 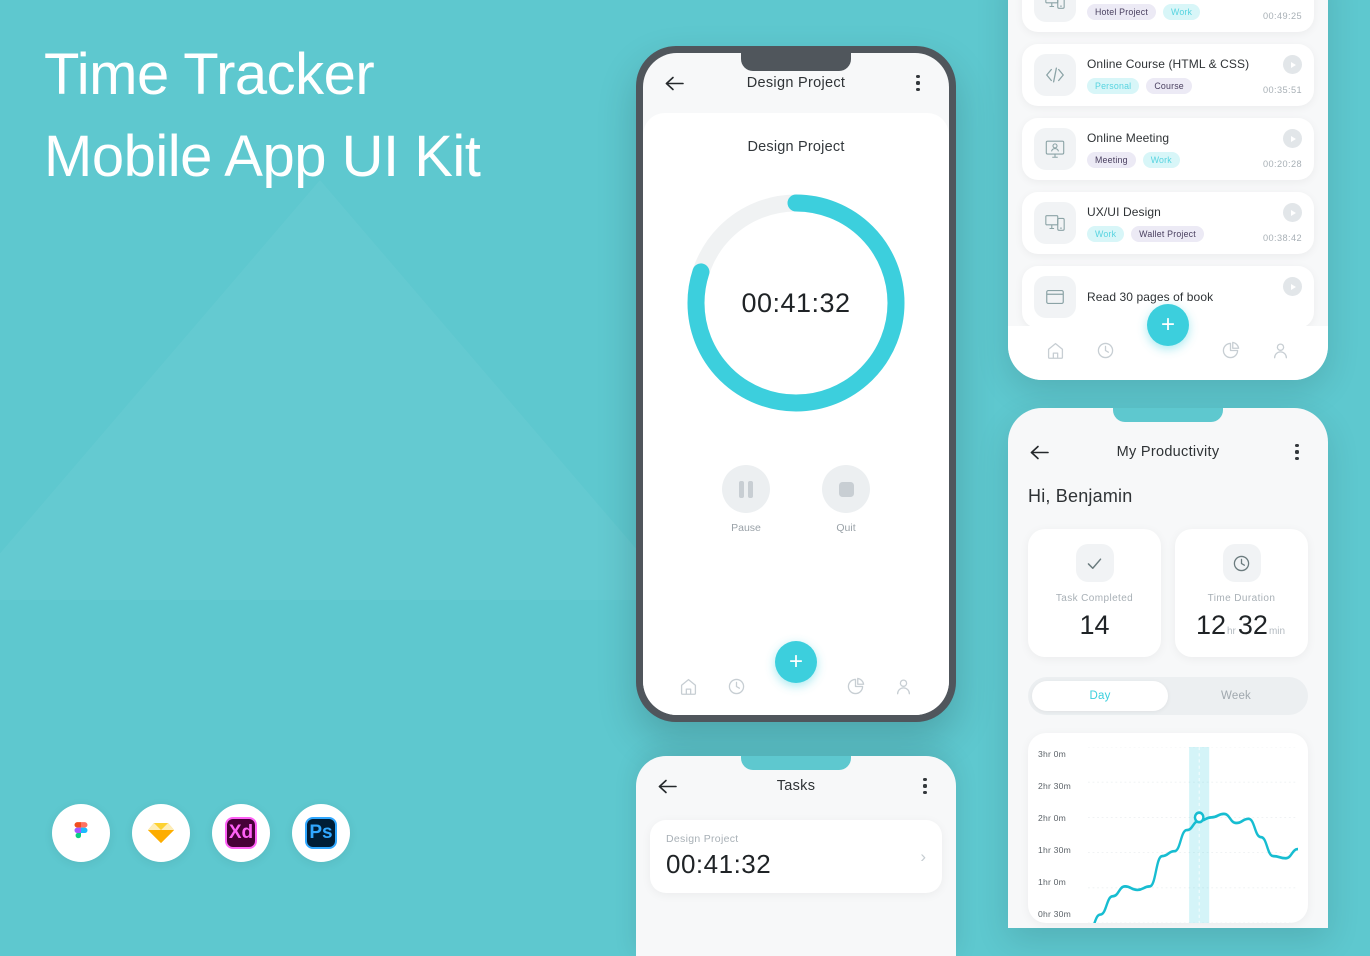 What do you see at coordinates (923, 856) in the screenshot?
I see `chevron-right-icon: ›` at bounding box center [923, 856].